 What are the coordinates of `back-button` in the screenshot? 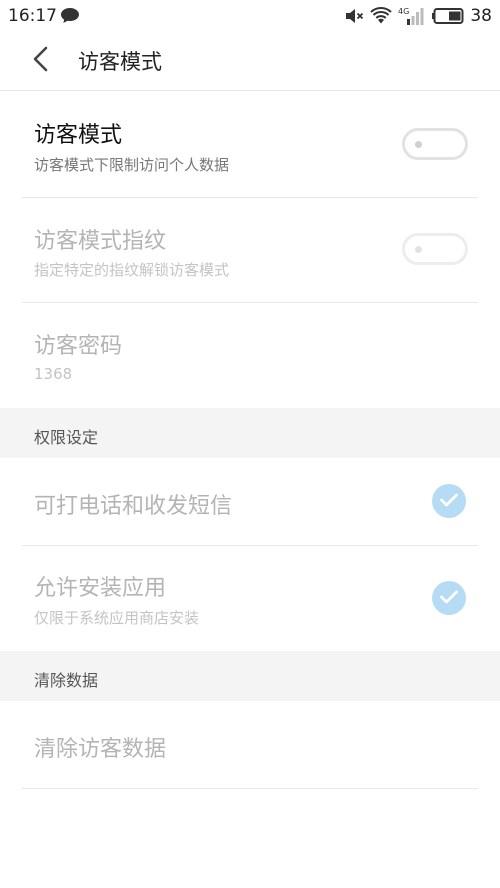 It's located at (40, 61).